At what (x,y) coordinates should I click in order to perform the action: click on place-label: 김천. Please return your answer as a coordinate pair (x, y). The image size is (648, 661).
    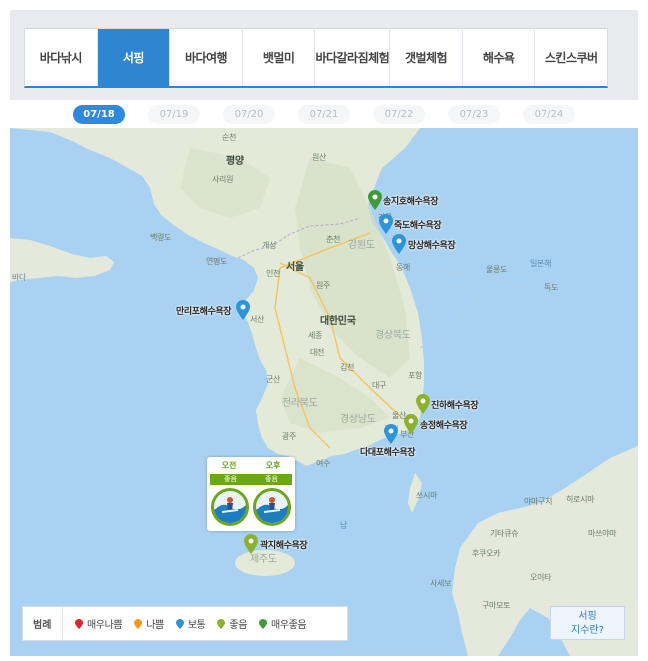
    Looking at the image, I should click on (347, 367).